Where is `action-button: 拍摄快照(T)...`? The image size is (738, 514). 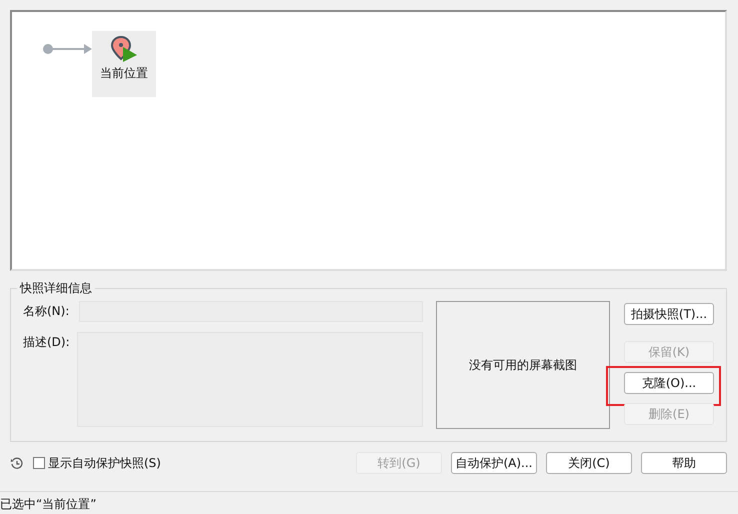 action-button: 拍摄快照(T)... is located at coordinates (669, 314).